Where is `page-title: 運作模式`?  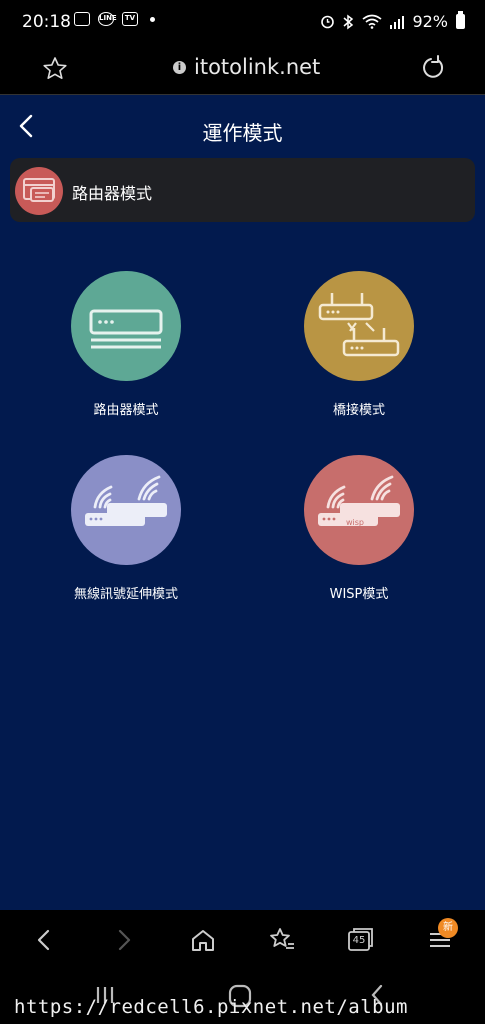
page-title: 運作模式 is located at coordinates (242, 133).